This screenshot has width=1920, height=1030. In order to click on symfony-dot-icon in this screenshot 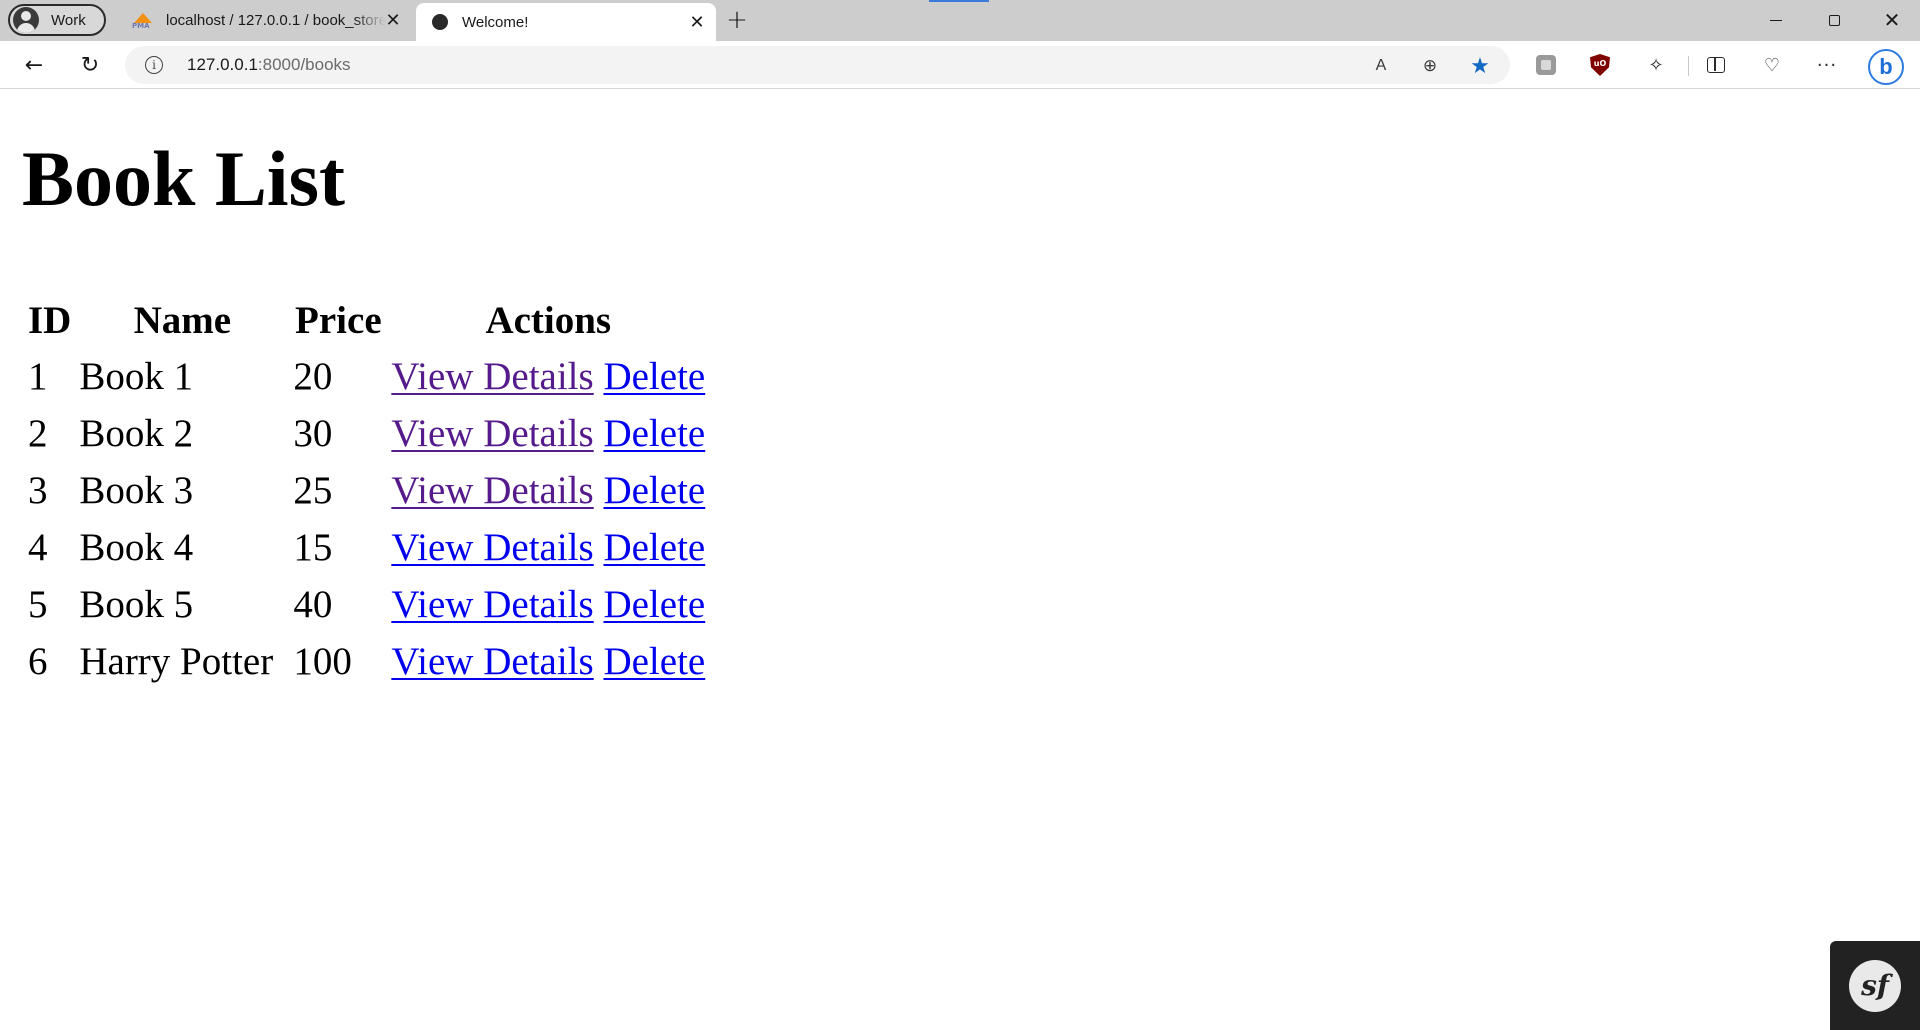, I will do `click(440, 22)`.